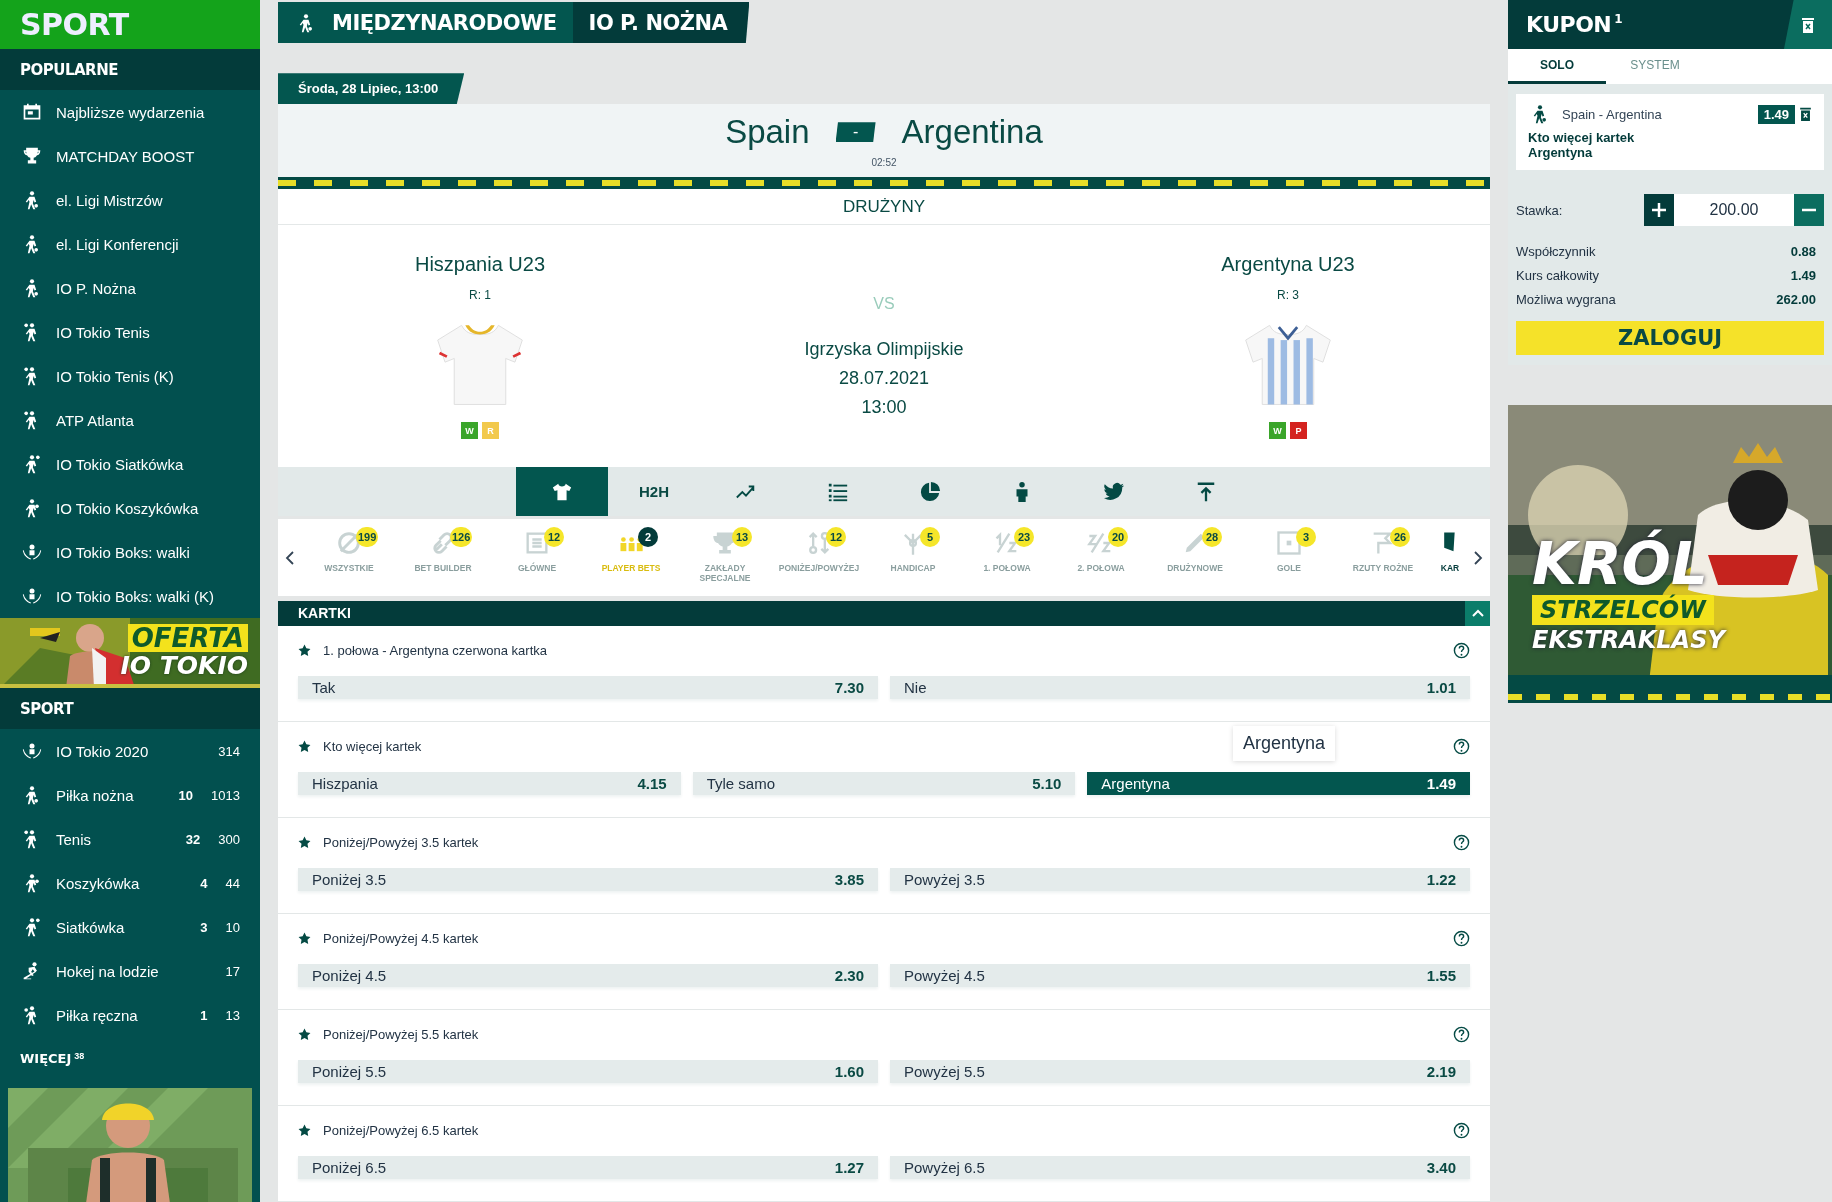 The width and height of the screenshot is (1832, 1202). Describe the element at coordinates (443, 557) in the screenshot. I see `market-filter: 126 BET BUILDER` at that location.